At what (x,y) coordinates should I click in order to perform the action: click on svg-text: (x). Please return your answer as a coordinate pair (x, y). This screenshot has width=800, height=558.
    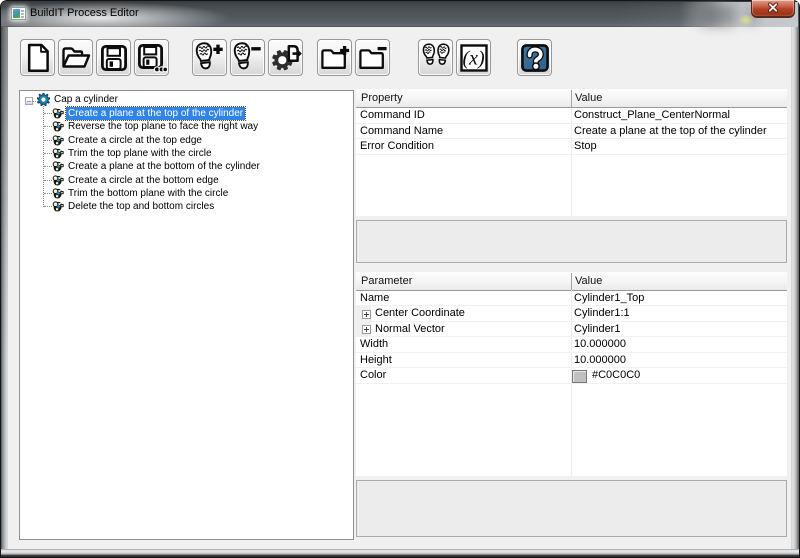
    Looking at the image, I should click on (473, 58).